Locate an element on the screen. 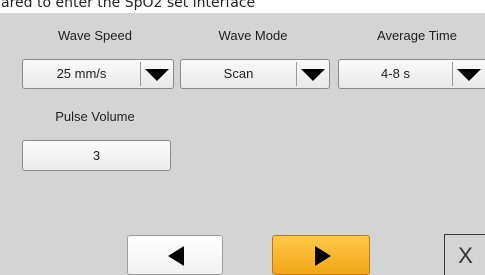 The width and height of the screenshot is (485, 275). triangle-left-icon is located at coordinates (176, 256).